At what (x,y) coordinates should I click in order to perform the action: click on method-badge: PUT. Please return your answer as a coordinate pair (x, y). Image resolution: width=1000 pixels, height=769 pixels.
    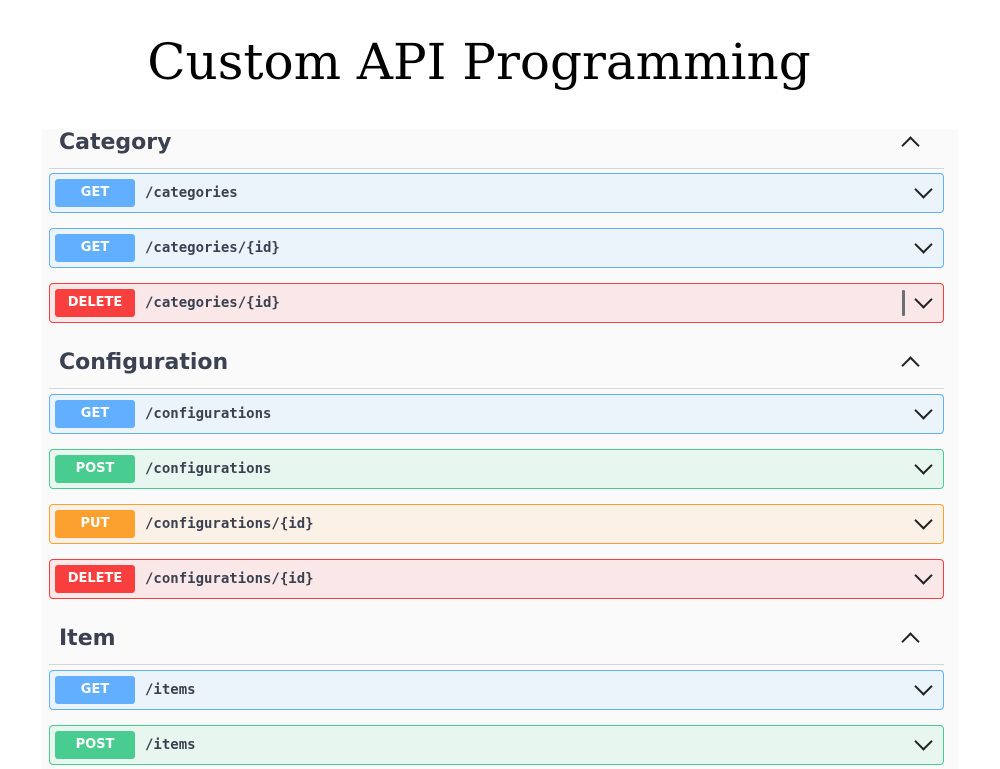
    Looking at the image, I should click on (95, 524).